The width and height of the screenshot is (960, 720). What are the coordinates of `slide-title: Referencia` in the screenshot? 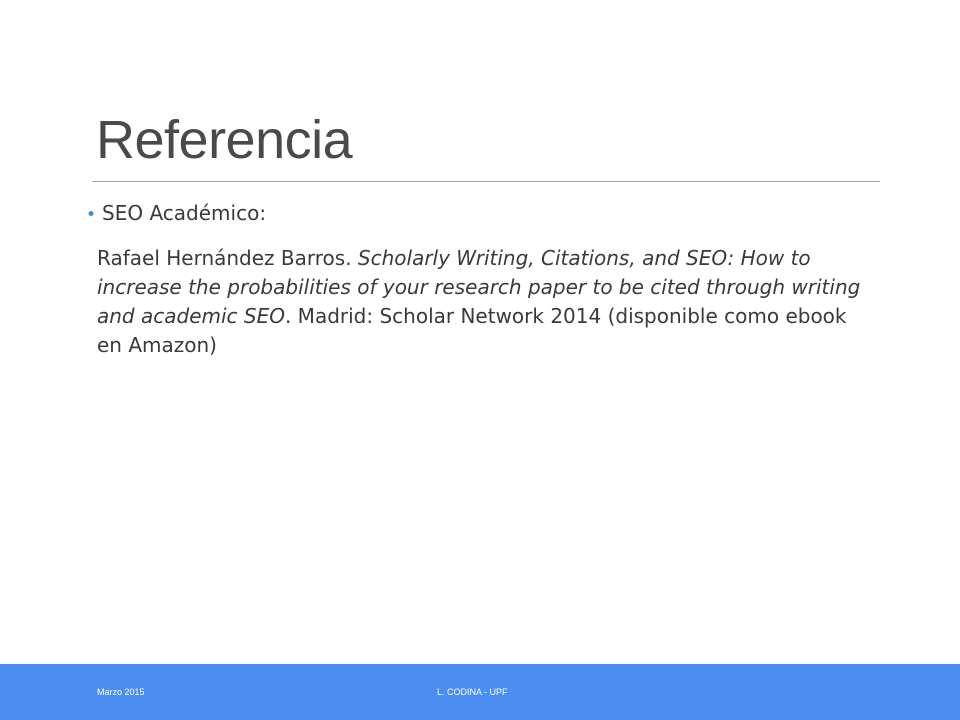 It's located at (224, 140).